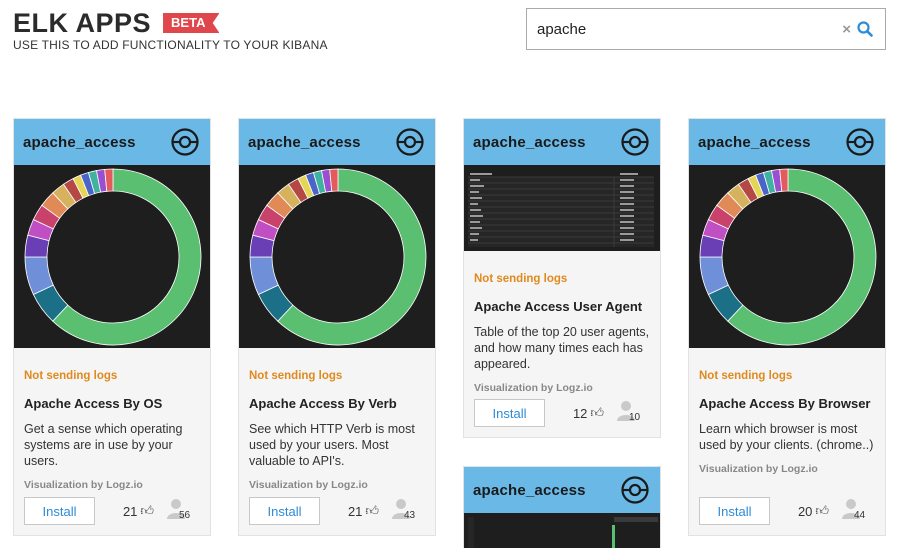  Describe the element at coordinates (865, 29) in the screenshot. I see `search-icon` at that location.